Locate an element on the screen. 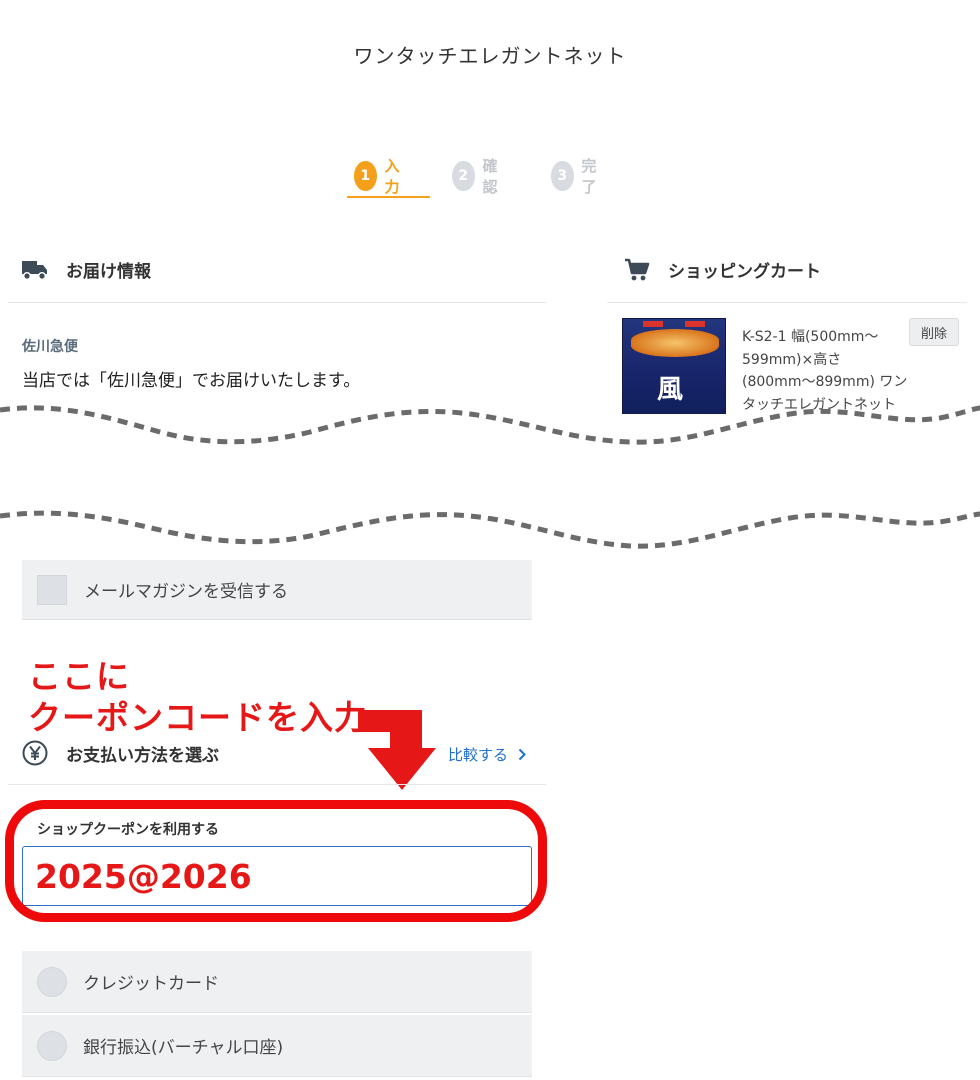 Image resolution: width=980 pixels, height=1080 pixels. cart-heading: ショッピングカート is located at coordinates (722, 269).